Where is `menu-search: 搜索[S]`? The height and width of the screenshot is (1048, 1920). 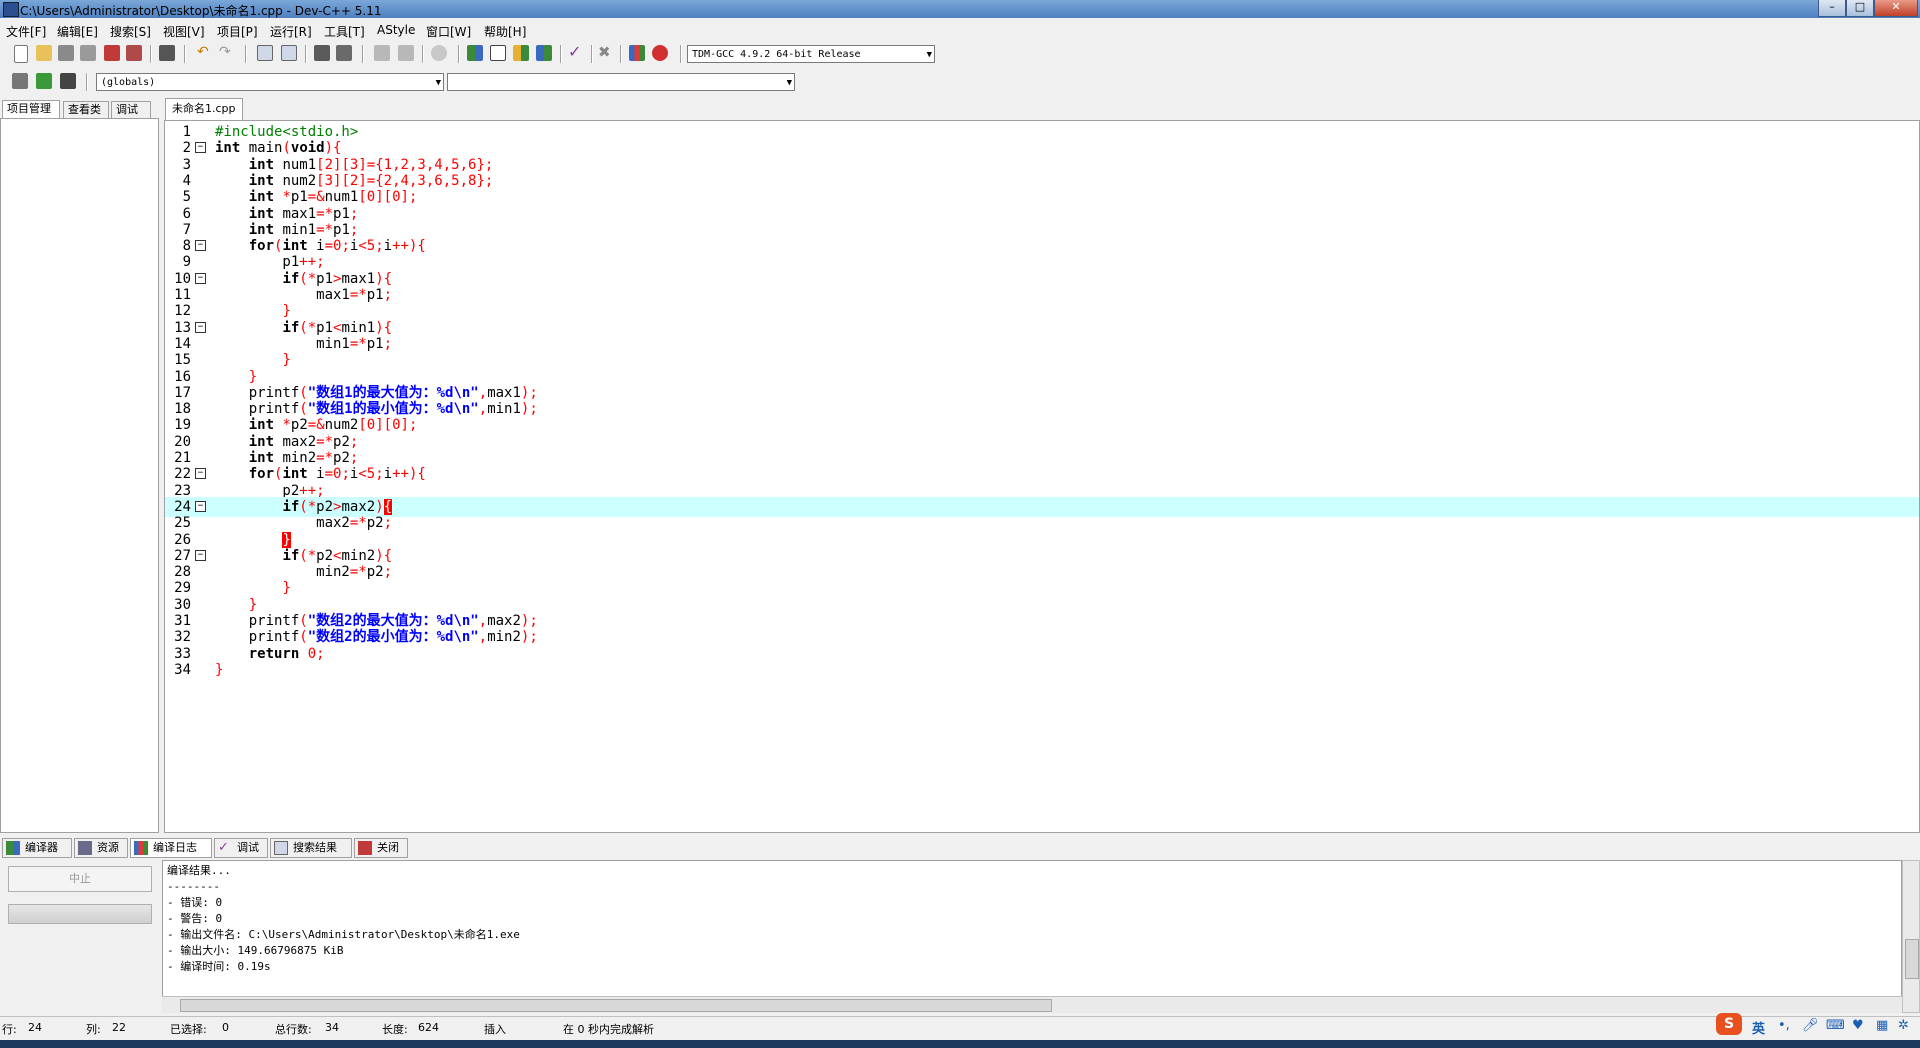
menu-search: 搜索[S] is located at coordinates (130, 31).